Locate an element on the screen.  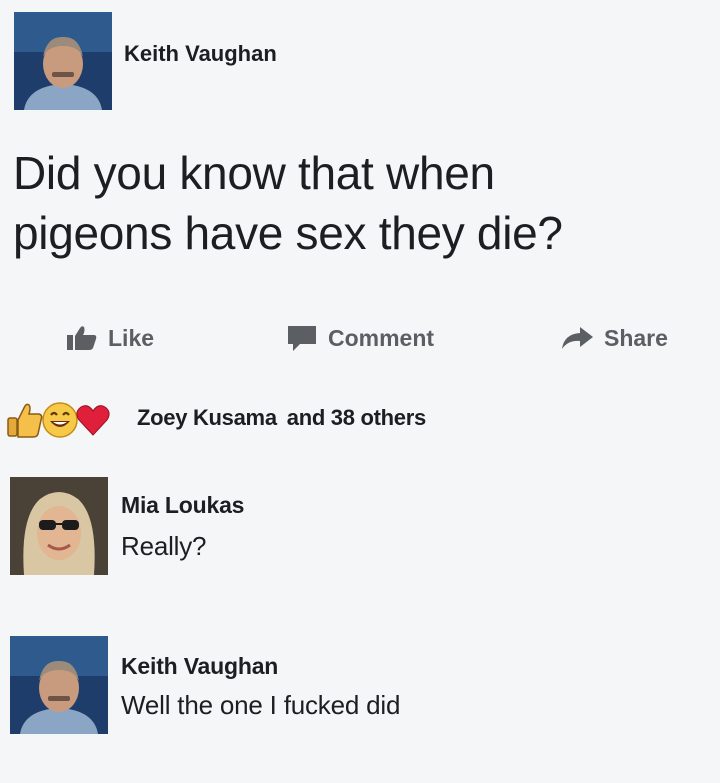
comment-text: Really? is located at coordinates (164, 546).